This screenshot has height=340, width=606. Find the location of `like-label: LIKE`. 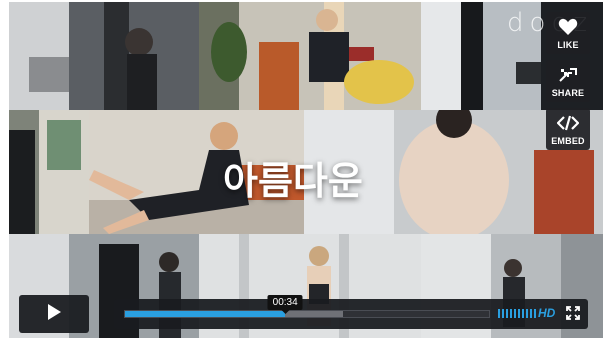

like-label: LIKE is located at coordinates (568, 44).